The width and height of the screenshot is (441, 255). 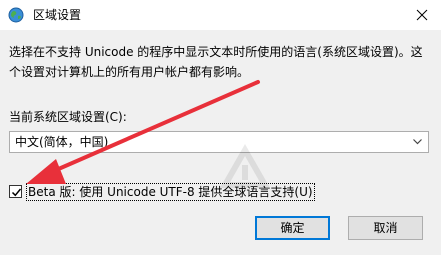 I want to click on close-icon, so click(x=422, y=15).